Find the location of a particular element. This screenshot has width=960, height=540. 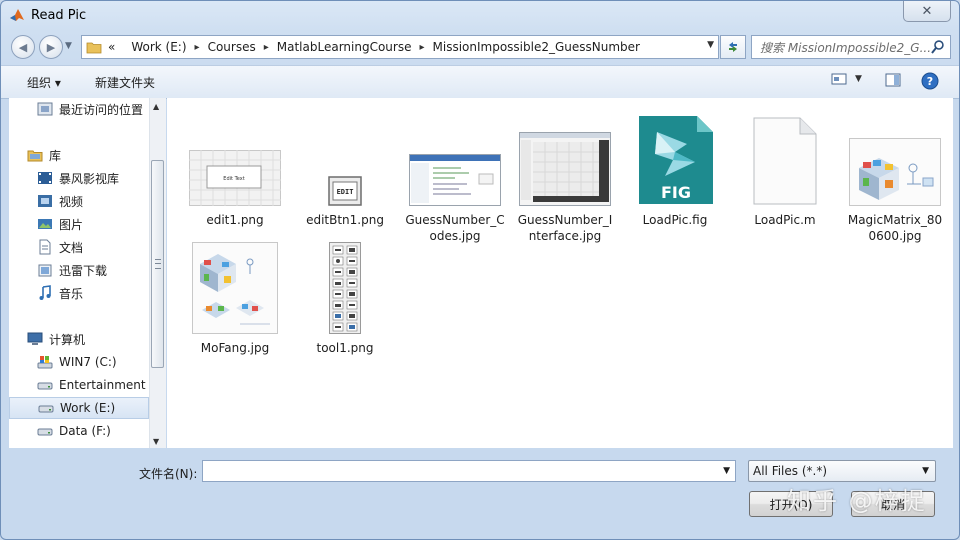

file-name: GuessNumber_Interface.jpg is located at coordinates (565, 228).